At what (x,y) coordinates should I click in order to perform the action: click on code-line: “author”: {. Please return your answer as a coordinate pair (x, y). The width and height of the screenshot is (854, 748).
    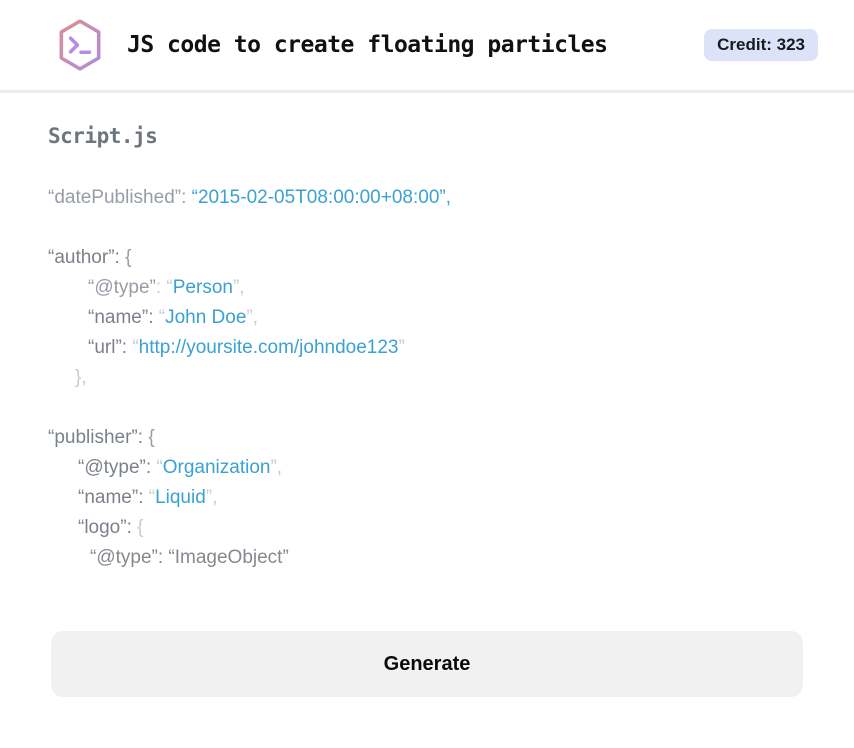
    Looking at the image, I should click on (90, 257).